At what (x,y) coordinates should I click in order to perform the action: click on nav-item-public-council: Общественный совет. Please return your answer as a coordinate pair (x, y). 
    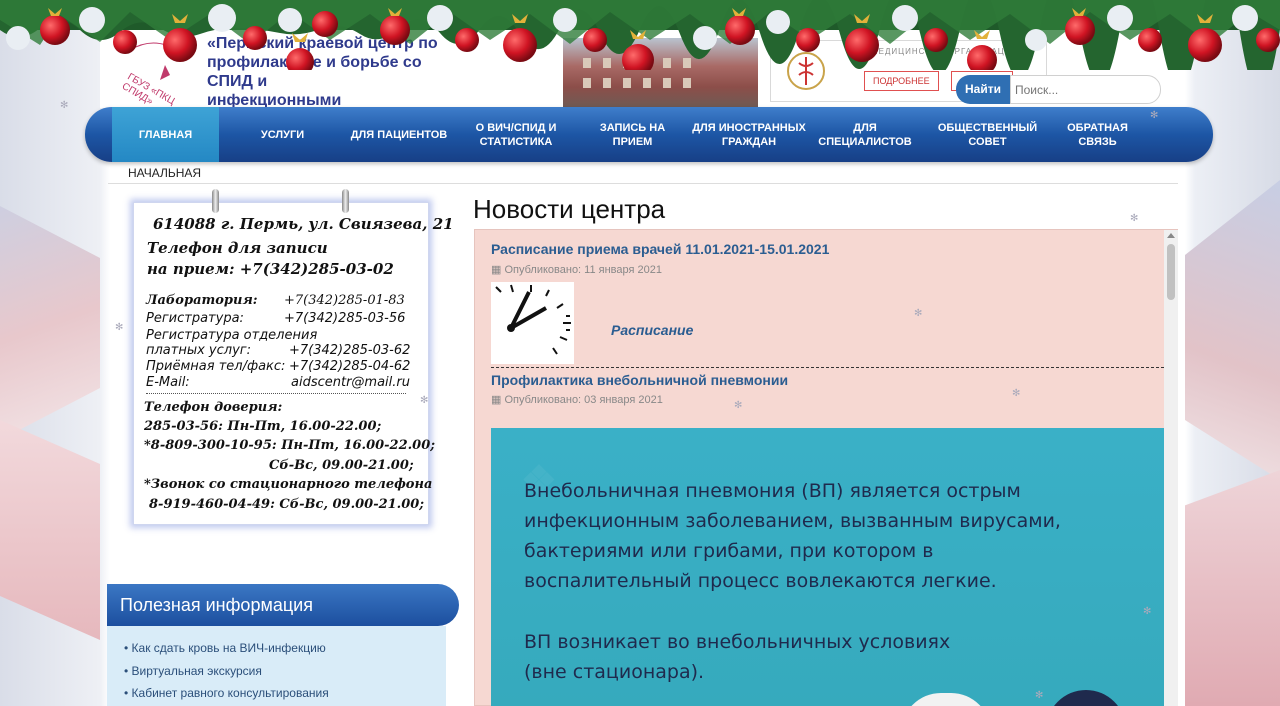
    Looking at the image, I should click on (987, 134).